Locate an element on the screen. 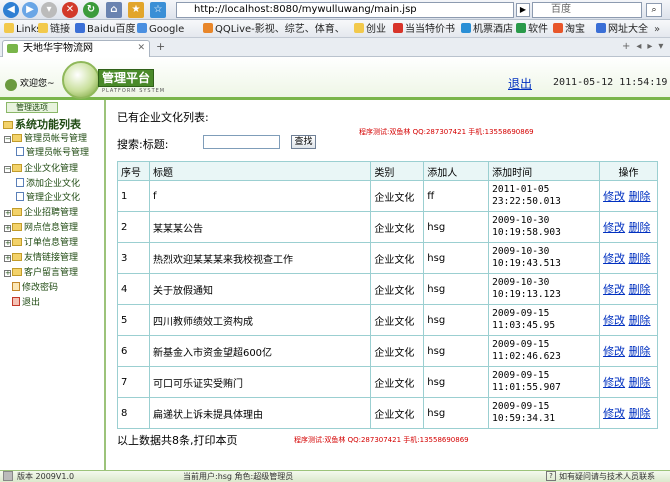 The width and height of the screenshot is (670, 482). bookmark-item: 当当特价书 is located at coordinates (424, 29).